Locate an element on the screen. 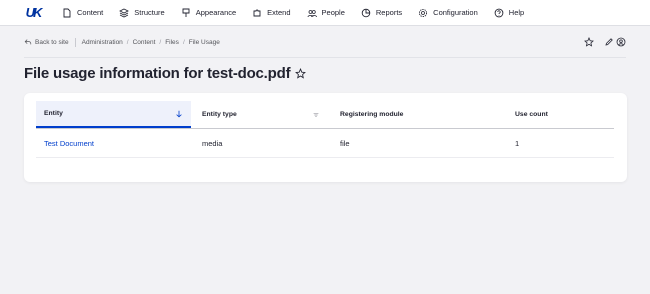 The width and height of the screenshot is (650, 294). toolbar-item-extend: Extend is located at coordinates (271, 13).